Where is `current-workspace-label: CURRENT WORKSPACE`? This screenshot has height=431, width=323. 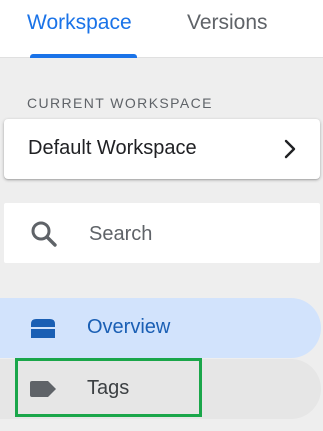 current-workspace-label: CURRENT WORKSPACE is located at coordinates (120, 103).